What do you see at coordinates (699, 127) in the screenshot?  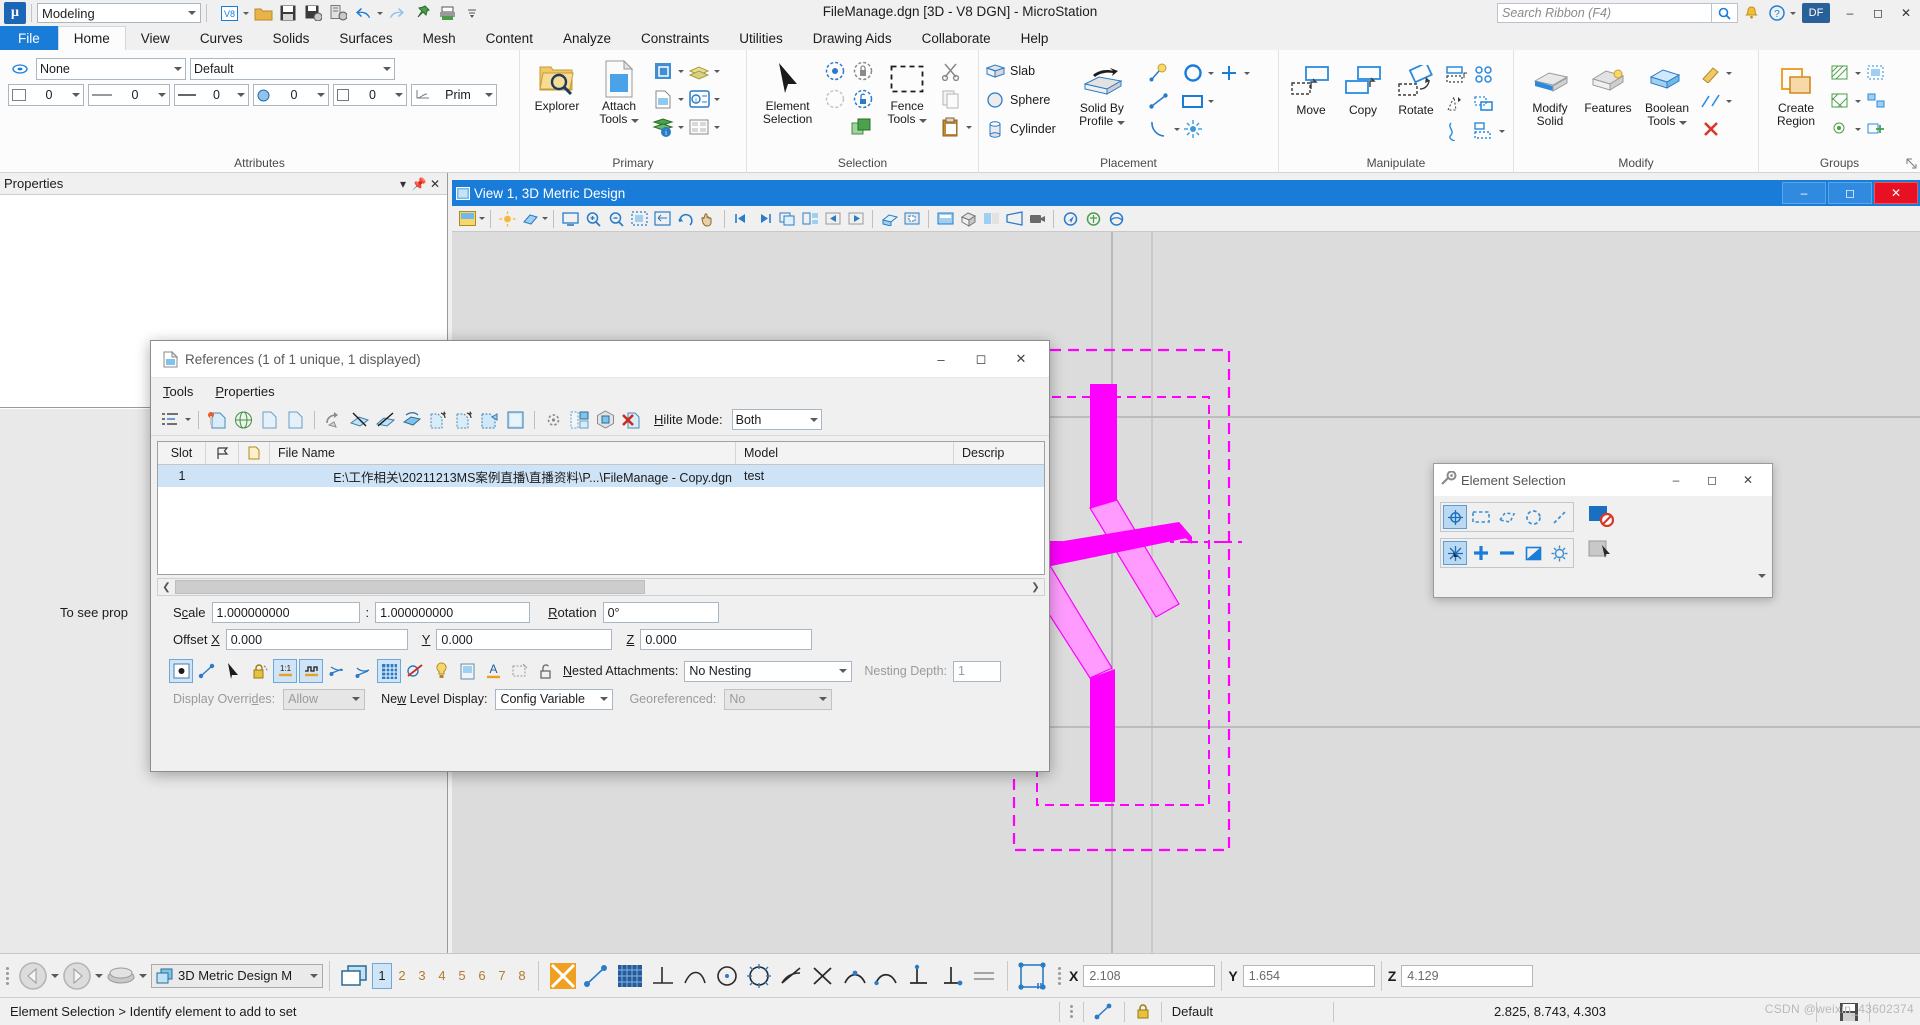 I see `reports-icon` at bounding box center [699, 127].